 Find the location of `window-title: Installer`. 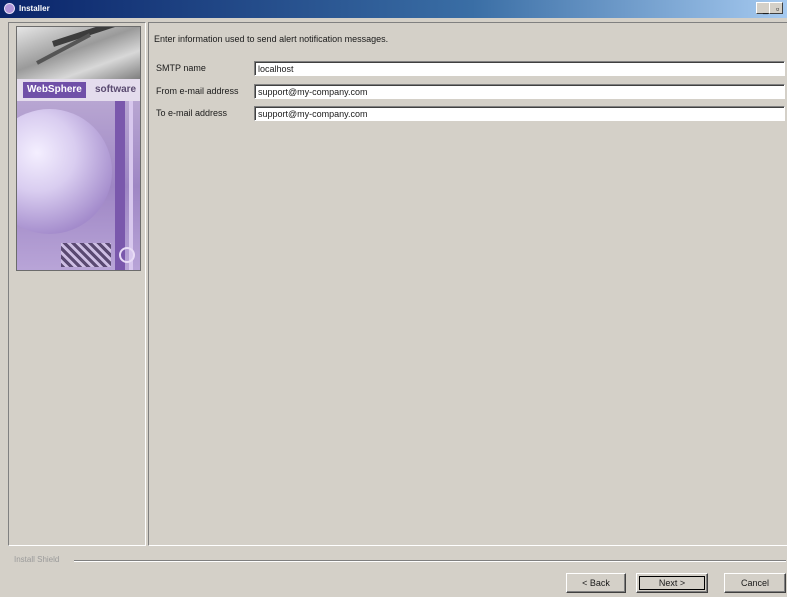

window-title: Installer is located at coordinates (34, 8).